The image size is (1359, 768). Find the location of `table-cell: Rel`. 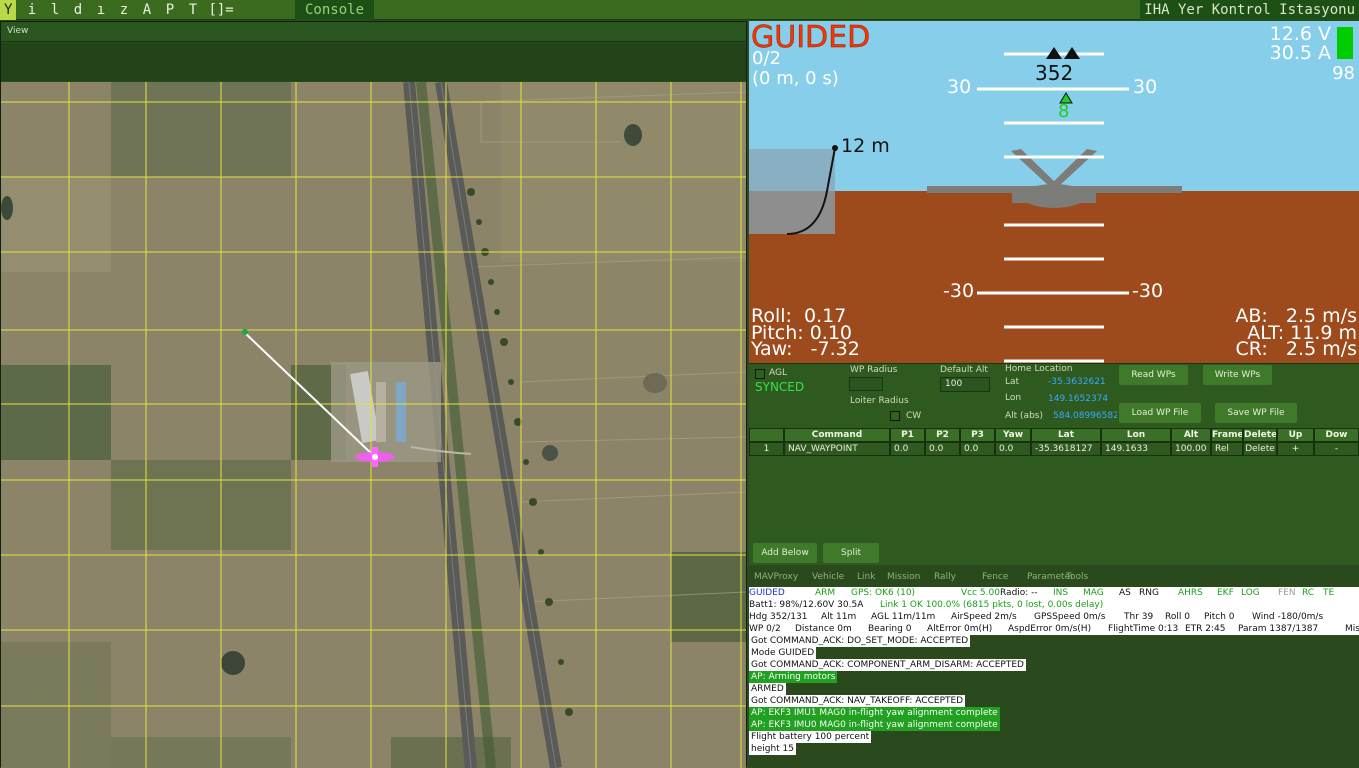

table-cell: Rel is located at coordinates (1227, 449).